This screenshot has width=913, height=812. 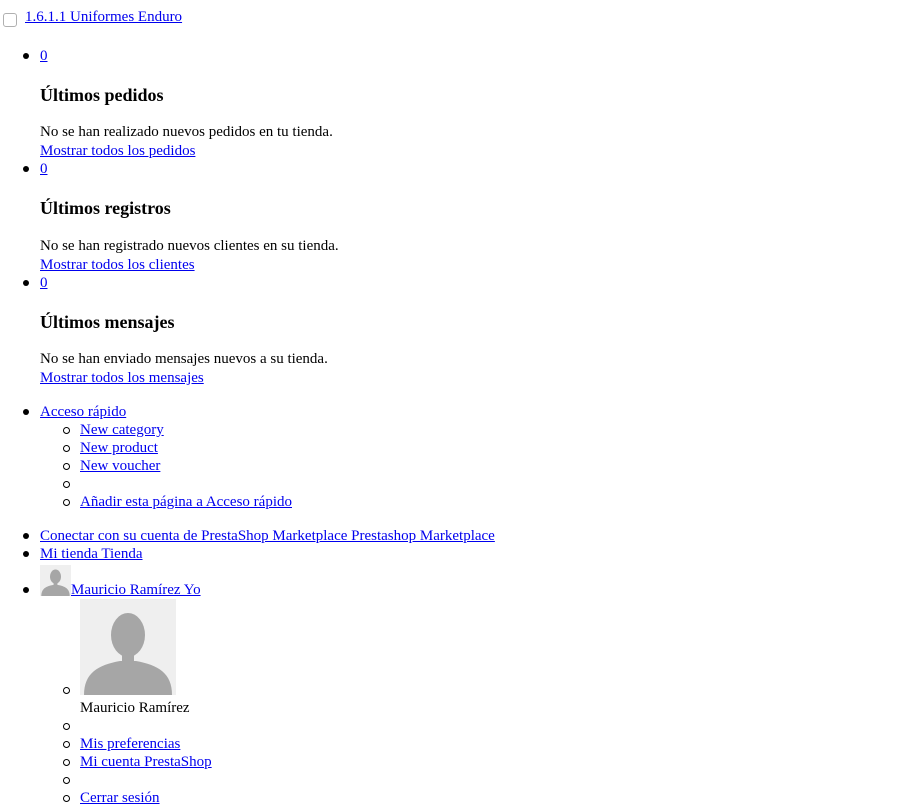 What do you see at coordinates (117, 151) in the screenshot?
I see `show-all-orders-link: Mostrar todos los pedidos` at bounding box center [117, 151].